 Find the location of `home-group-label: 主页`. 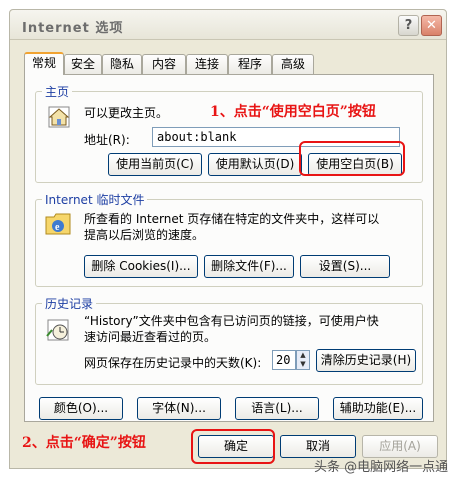

home-group-label: 主页 is located at coordinates (57, 91).